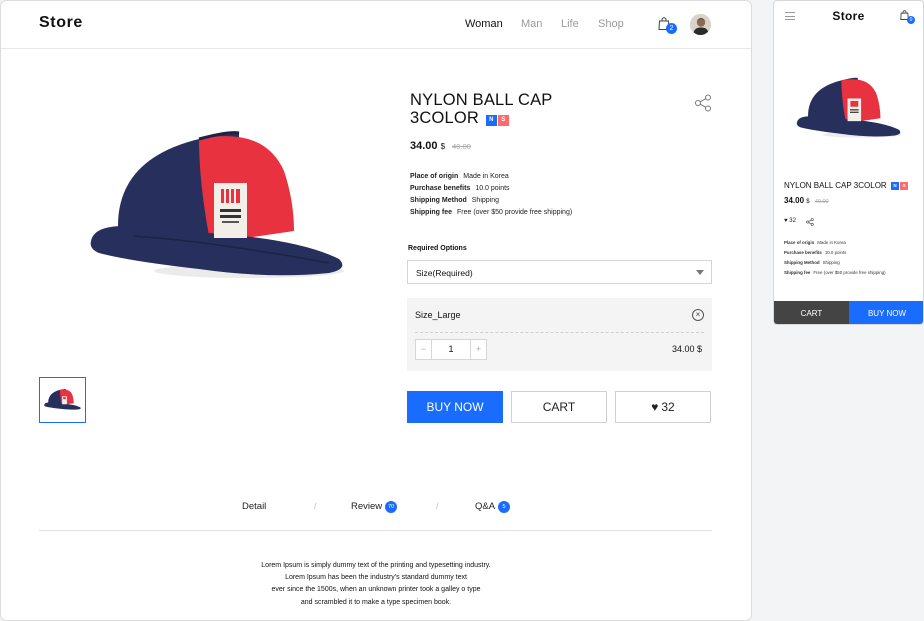 The height and width of the screenshot is (621, 924). What do you see at coordinates (459, 176) in the screenshot?
I see `info-origin: Place of origin Made in Korea` at bounding box center [459, 176].